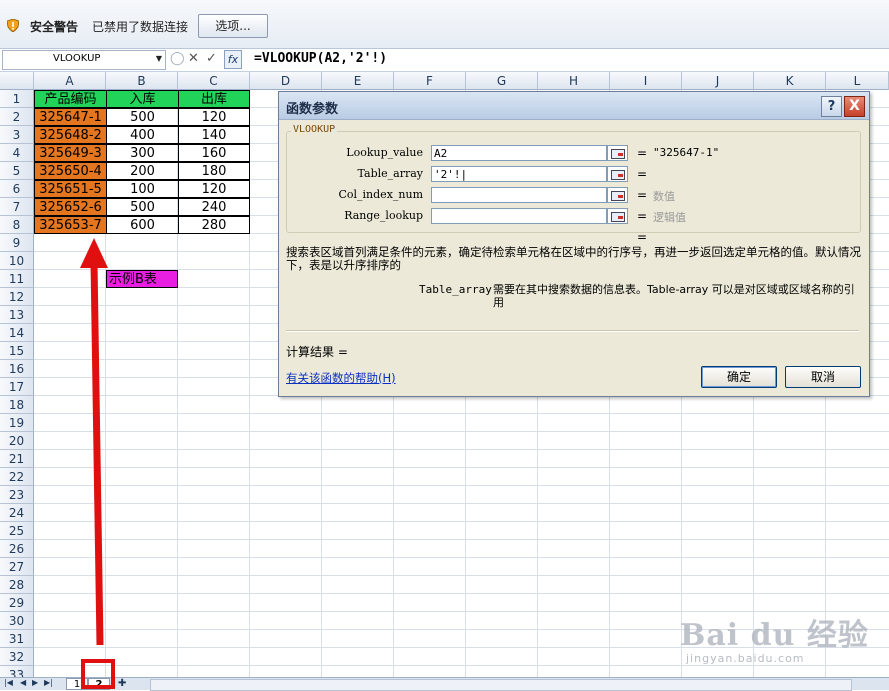 This screenshot has width=889, height=691. Describe the element at coordinates (17, 81) in the screenshot. I see `select-all-corner` at that location.